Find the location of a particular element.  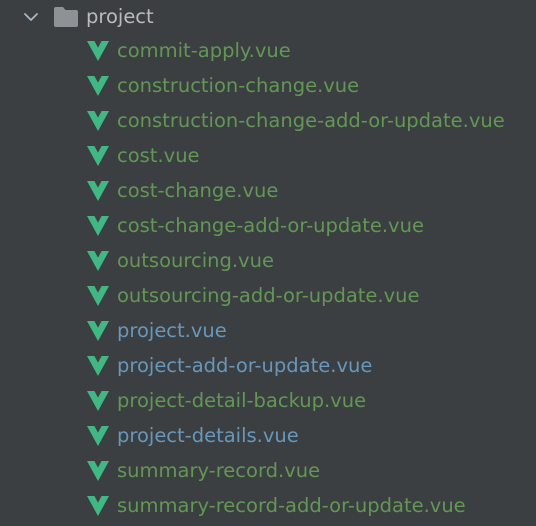

file-row: project-detail-backup.vue is located at coordinates (268, 402).